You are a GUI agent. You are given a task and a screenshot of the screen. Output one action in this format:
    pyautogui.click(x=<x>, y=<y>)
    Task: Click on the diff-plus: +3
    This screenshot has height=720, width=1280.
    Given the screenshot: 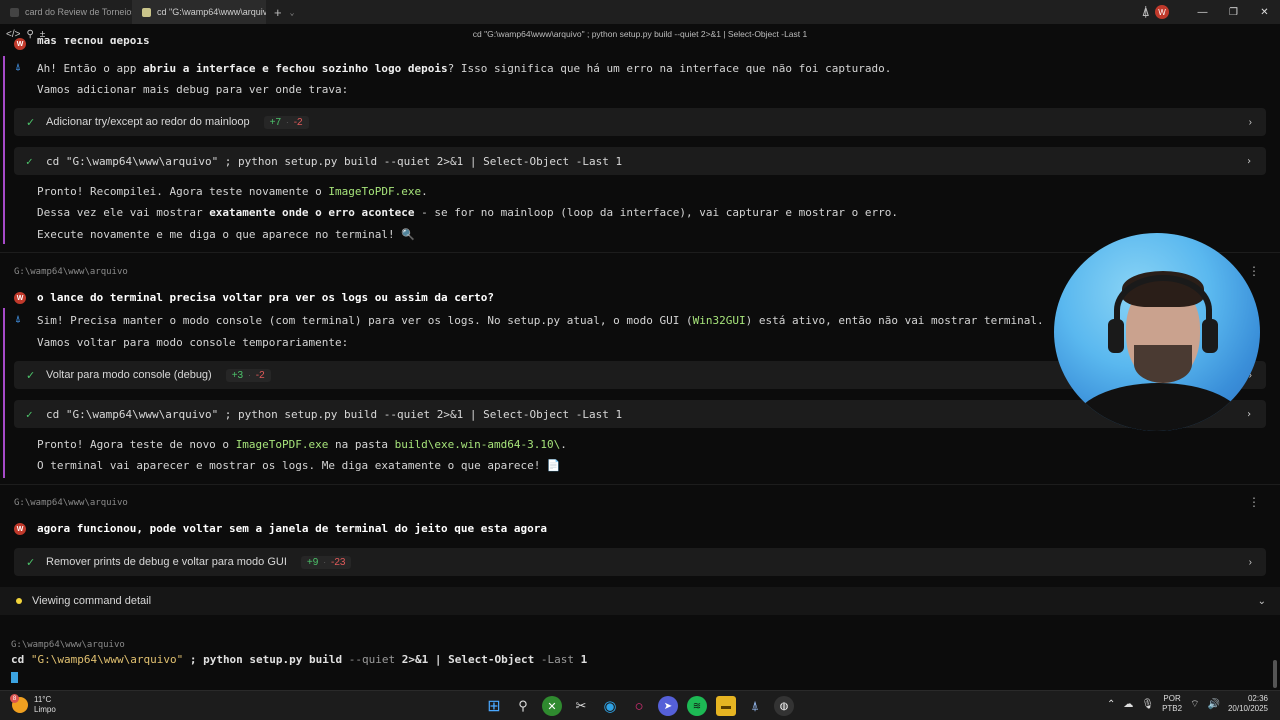 What is the action you would take?
    pyautogui.click(x=237, y=375)
    